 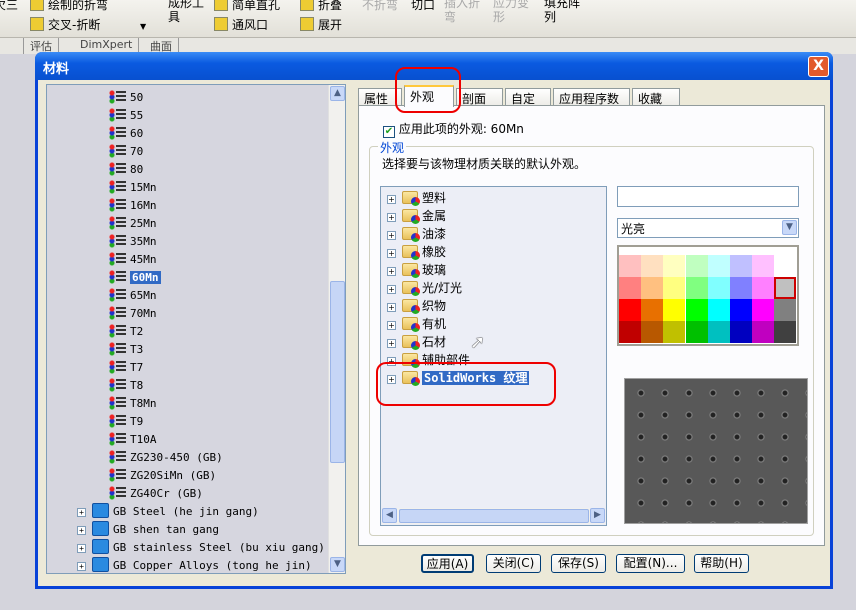 I want to click on material-item: ZG230-450 (GB), so click(x=166, y=458).